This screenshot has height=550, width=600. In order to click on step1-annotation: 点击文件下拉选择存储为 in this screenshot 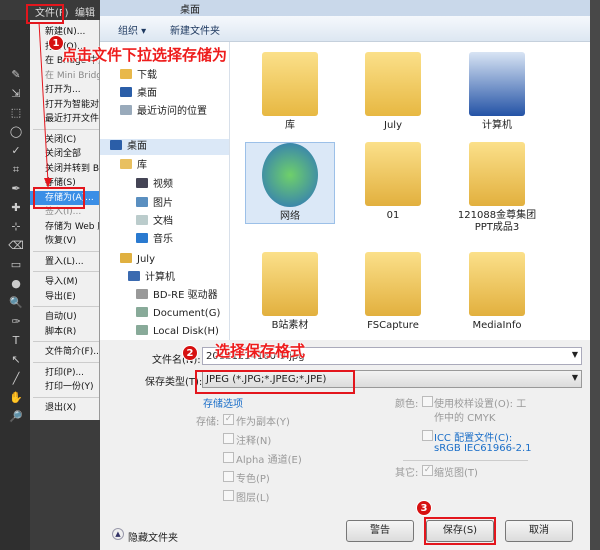, I will do `click(145, 55)`.